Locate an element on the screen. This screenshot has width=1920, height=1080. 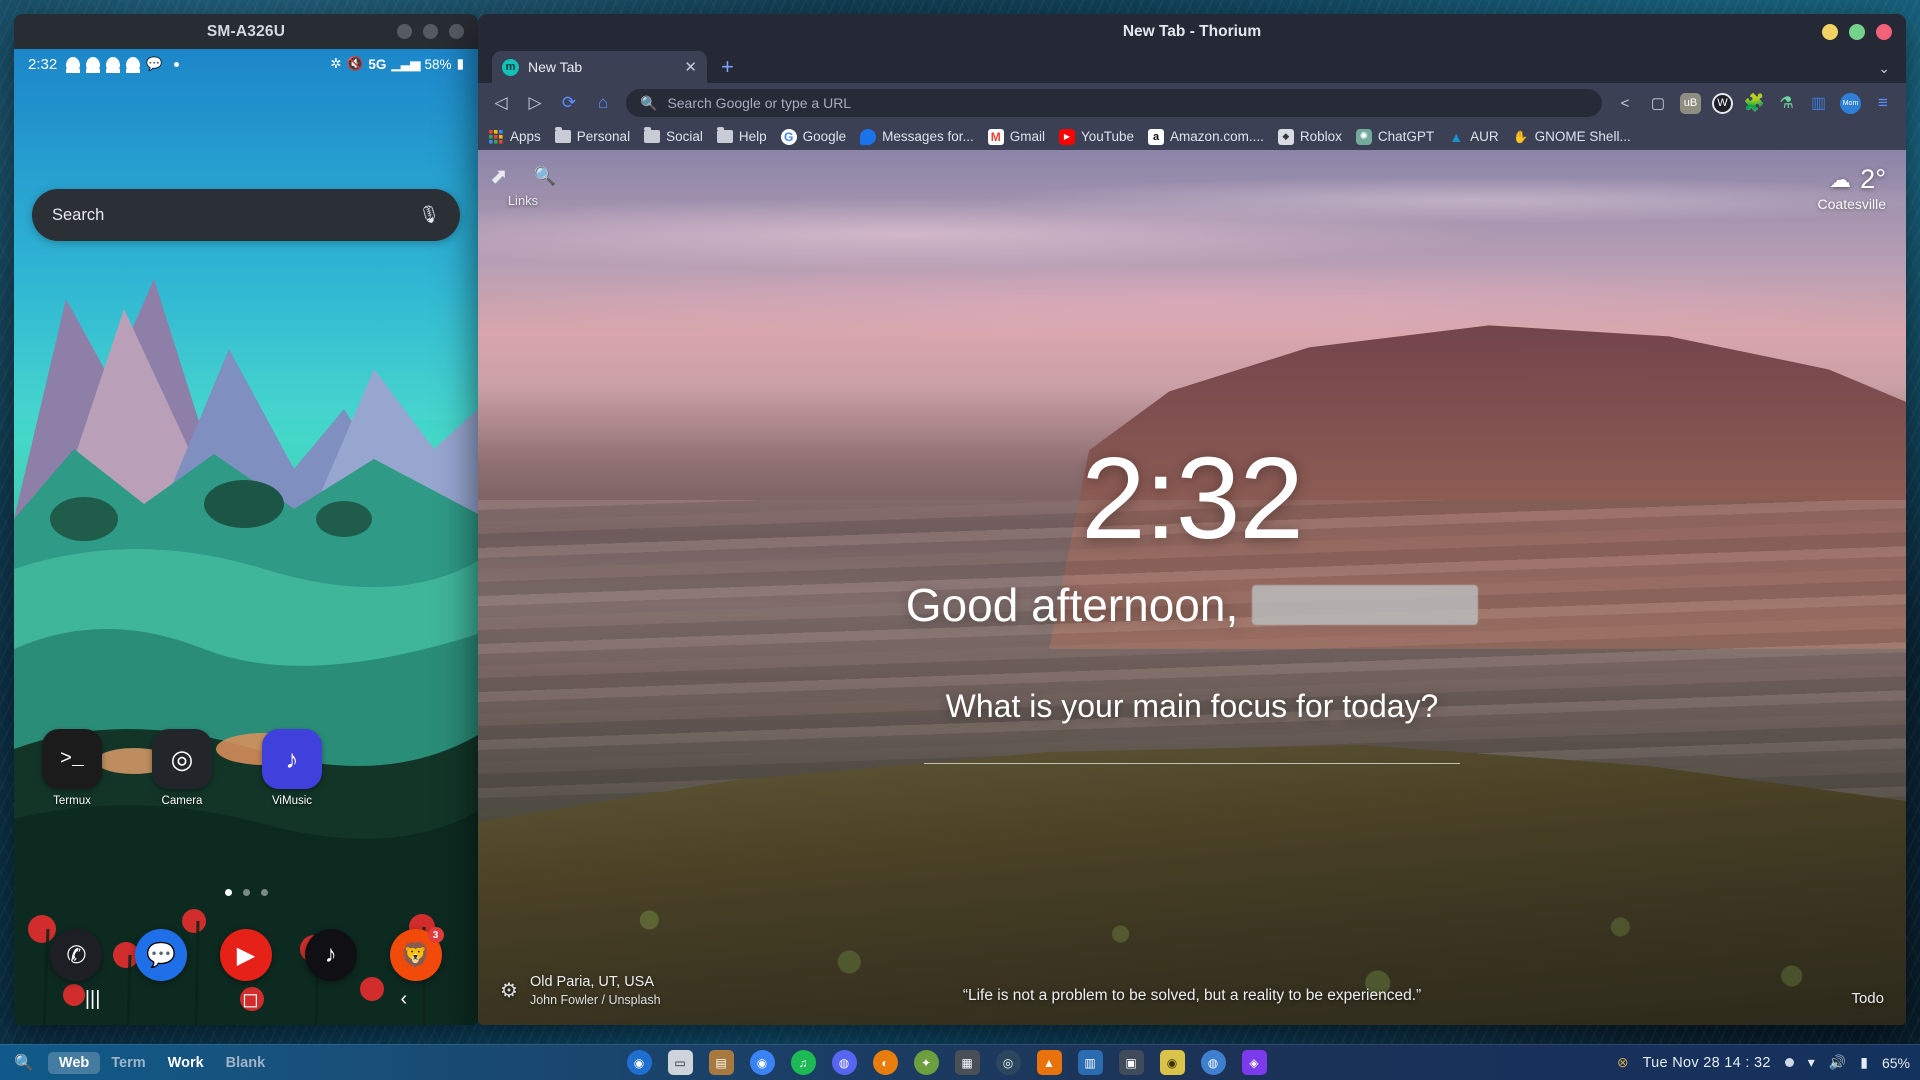
taskbar-lightbulb-icon: ◉ is located at coordinates (1172, 1062).